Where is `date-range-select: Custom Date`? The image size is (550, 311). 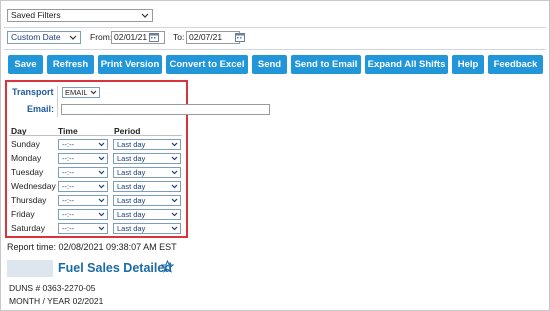
date-range-select: Custom Date is located at coordinates (44, 37).